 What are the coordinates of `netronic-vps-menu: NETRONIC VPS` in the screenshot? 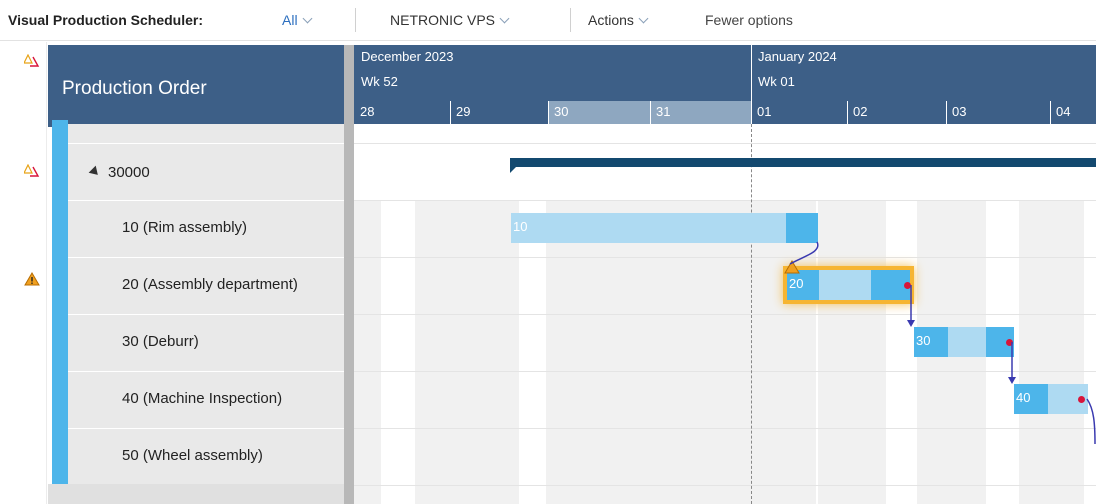 It's located at (450, 20).